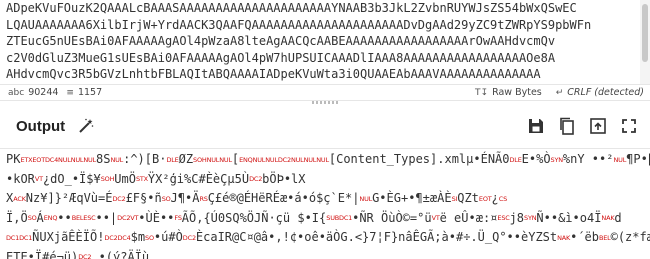 This screenshot has height=259, width=650. What do you see at coordinates (517, 92) in the screenshot?
I see `encoding-label: Raw Bytes` at bounding box center [517, 92].